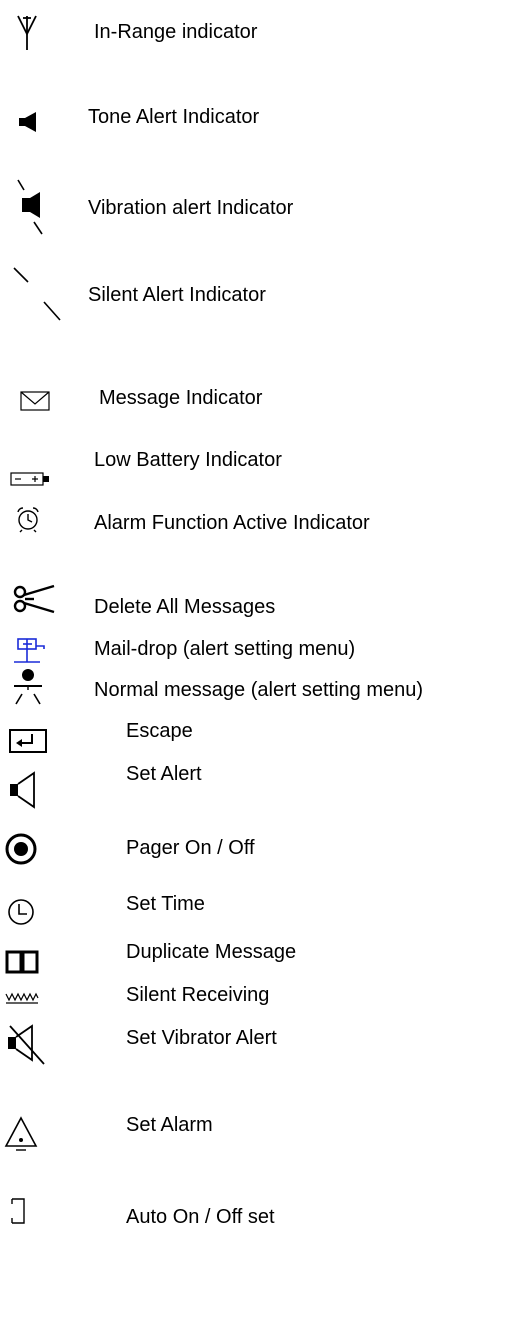 This screenshot has width=510, height=1325. Describe the element at coordinates (176, 32) in the screenshot. I see `legend-label: In-Range indicator` at that location.